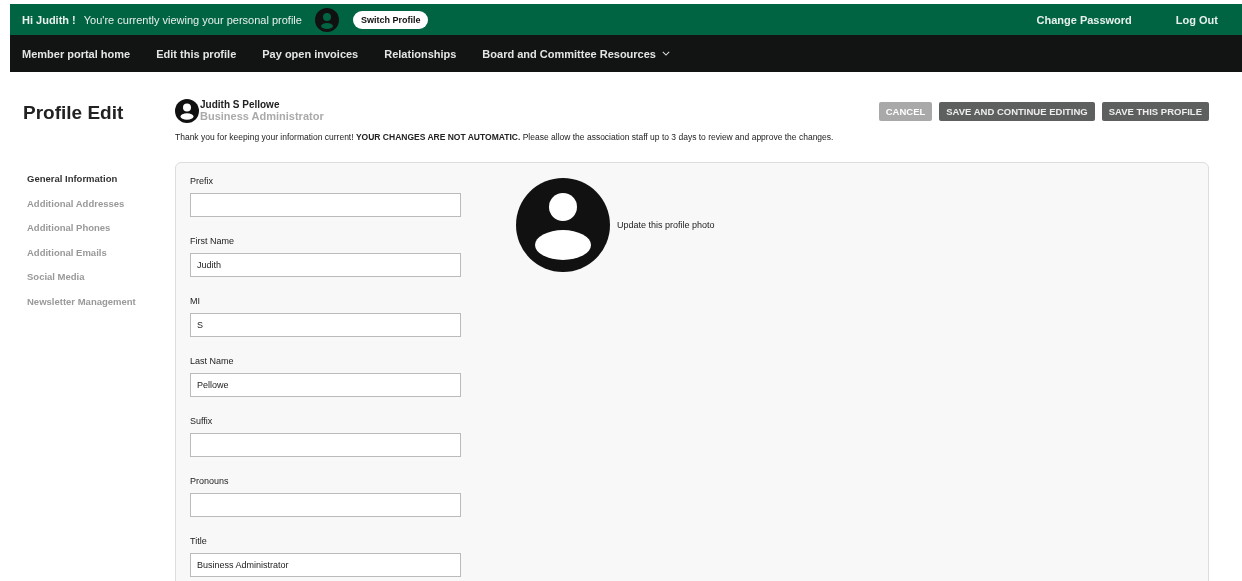 The height and width of the screenshot is (581, 1242). Describe the element at coordinates (666, 225) in the screenshot. I see `update-photo-link: Update this profile photo` at that location.